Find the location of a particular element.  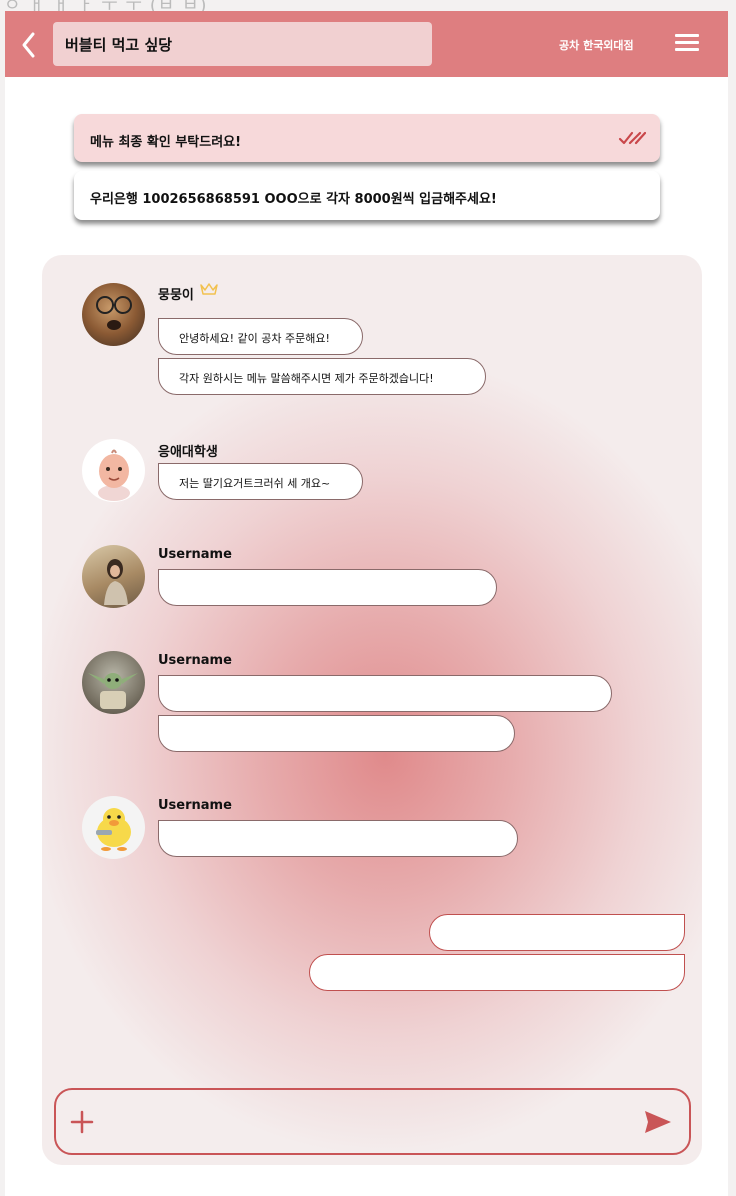

room-title: 버블티 먹고 싶당 is located at coordinates (119, 45).